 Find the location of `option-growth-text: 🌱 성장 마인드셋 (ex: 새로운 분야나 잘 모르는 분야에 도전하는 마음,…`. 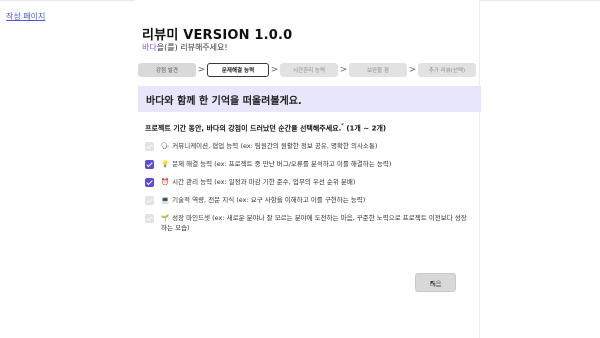

option-growth-text: 🌱 성장 마인드셋 (ex: 새로운 분야나 잘 모르는 분야에 도전하는 마음,… is located at coordinates (316, 223).